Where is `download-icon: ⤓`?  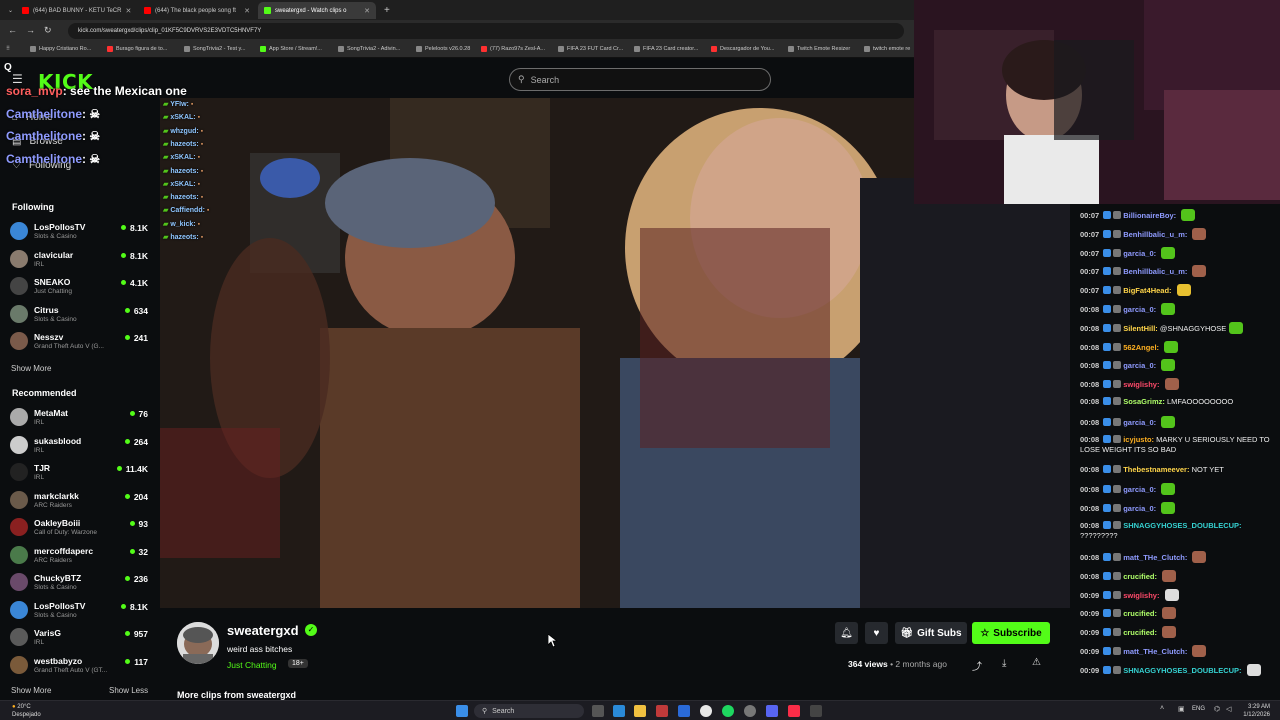 download-icon: ⤓ is located at coordinates (1004, 663).